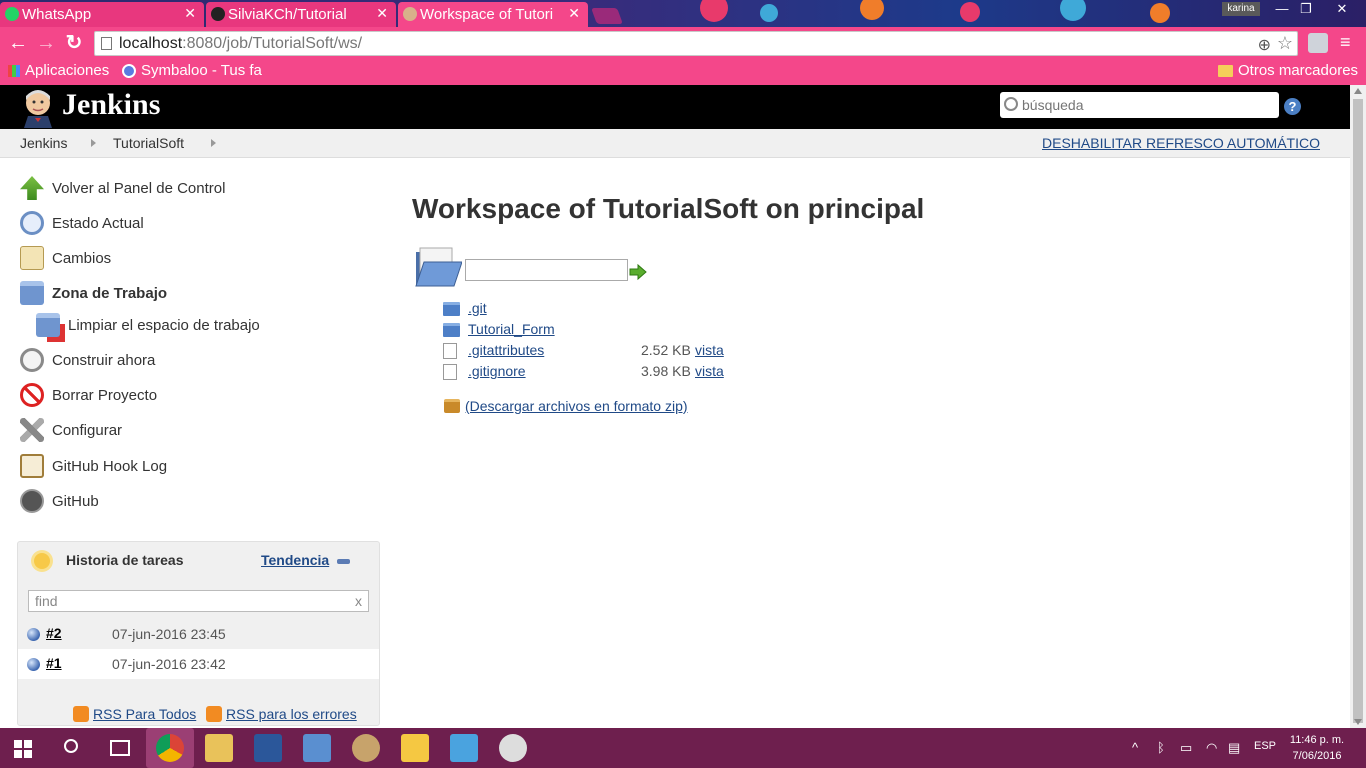 This screenshot has width=1366, height=768. Describe the element at coordinates (148, 325) in the screenshot. I see `task-wipe-workspace: Limpiar el espacio de trabajo` at that location.